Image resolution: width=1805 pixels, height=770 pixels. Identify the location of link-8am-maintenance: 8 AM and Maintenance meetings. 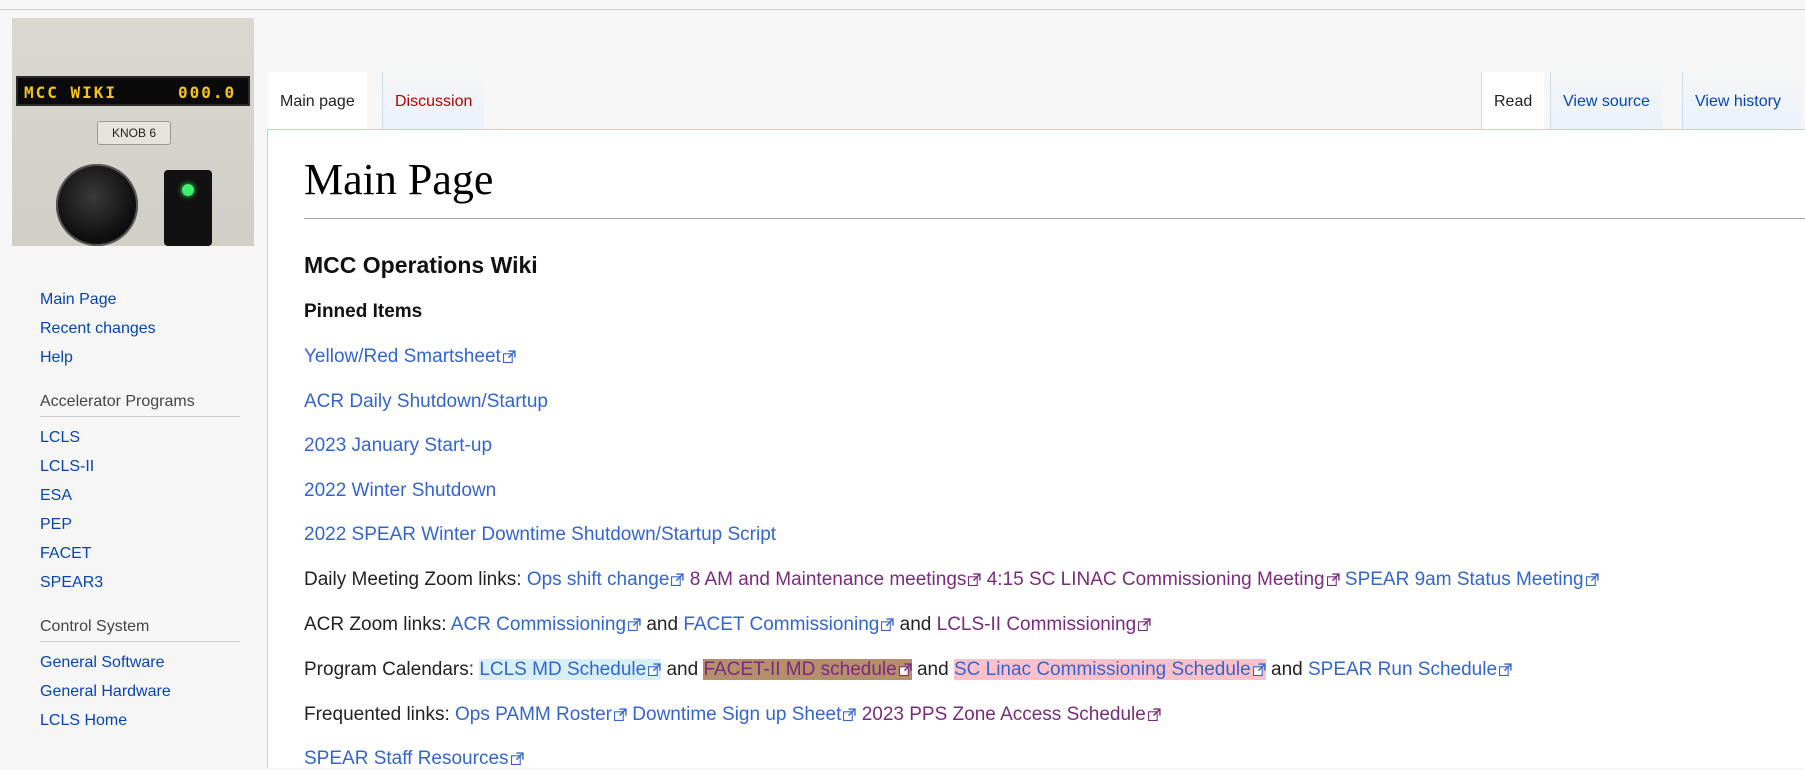
(828, 579).